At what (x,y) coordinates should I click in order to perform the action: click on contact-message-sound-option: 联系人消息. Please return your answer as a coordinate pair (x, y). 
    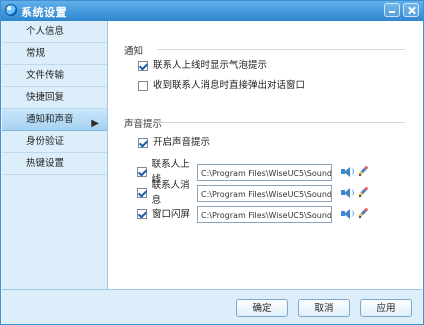
    Looking at the image, I should click on (167, 193).